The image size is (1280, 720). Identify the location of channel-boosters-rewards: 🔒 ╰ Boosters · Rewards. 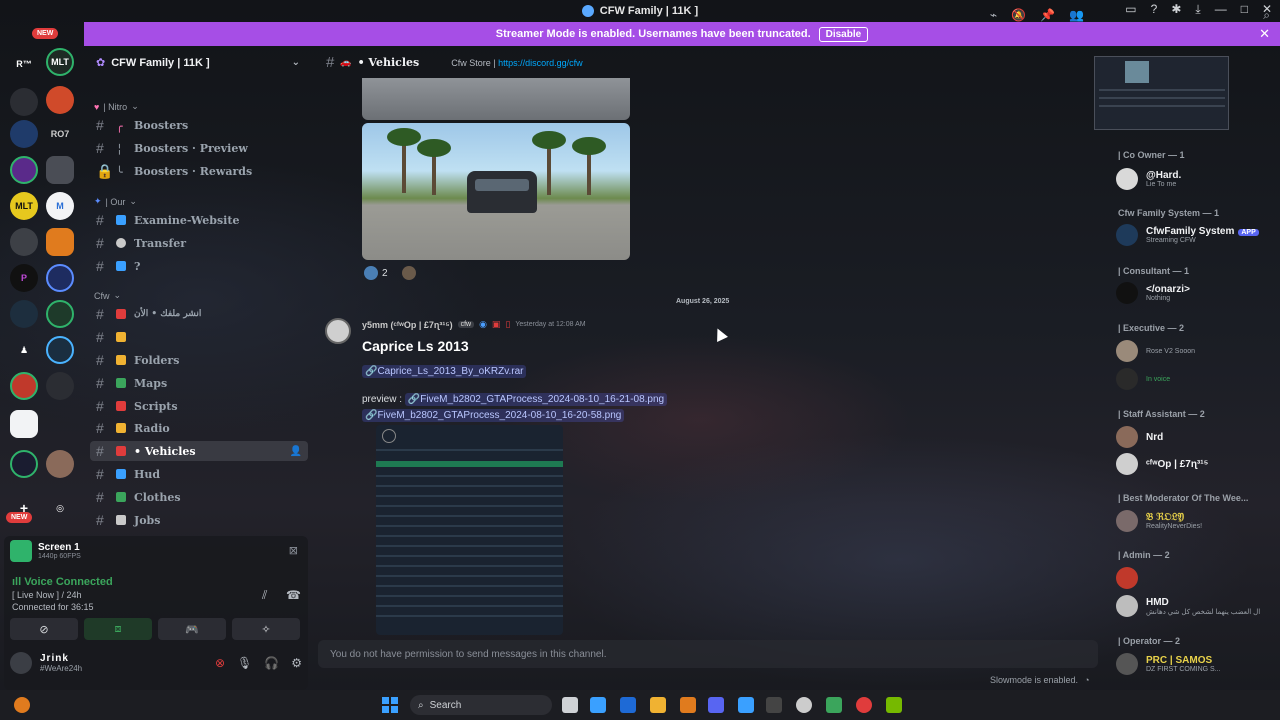
(199, 171).